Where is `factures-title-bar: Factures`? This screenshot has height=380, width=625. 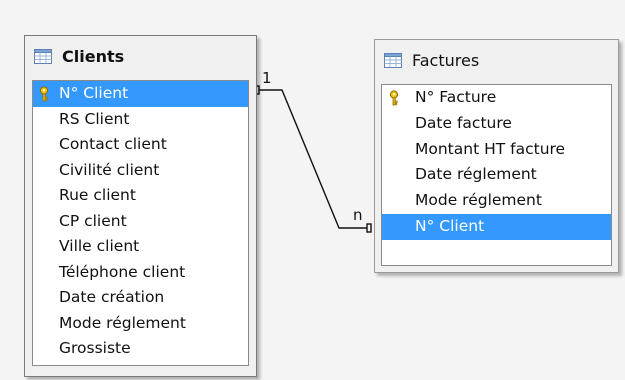
factures-title-bar: Factures is located at coordinates (496, 61).